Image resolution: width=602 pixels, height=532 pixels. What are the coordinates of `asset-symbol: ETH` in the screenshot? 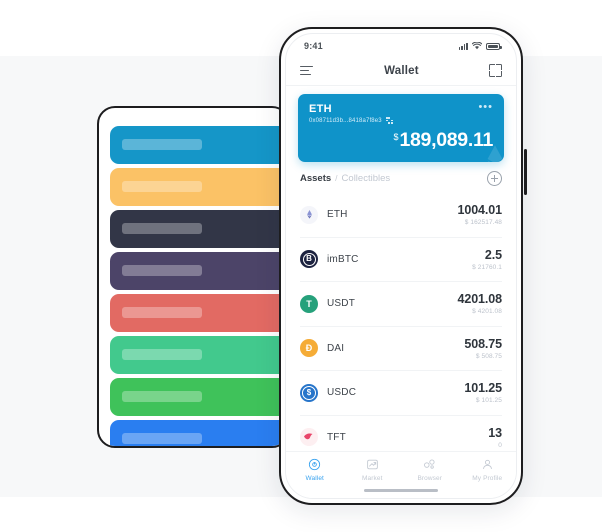 It's located at (337, 215).